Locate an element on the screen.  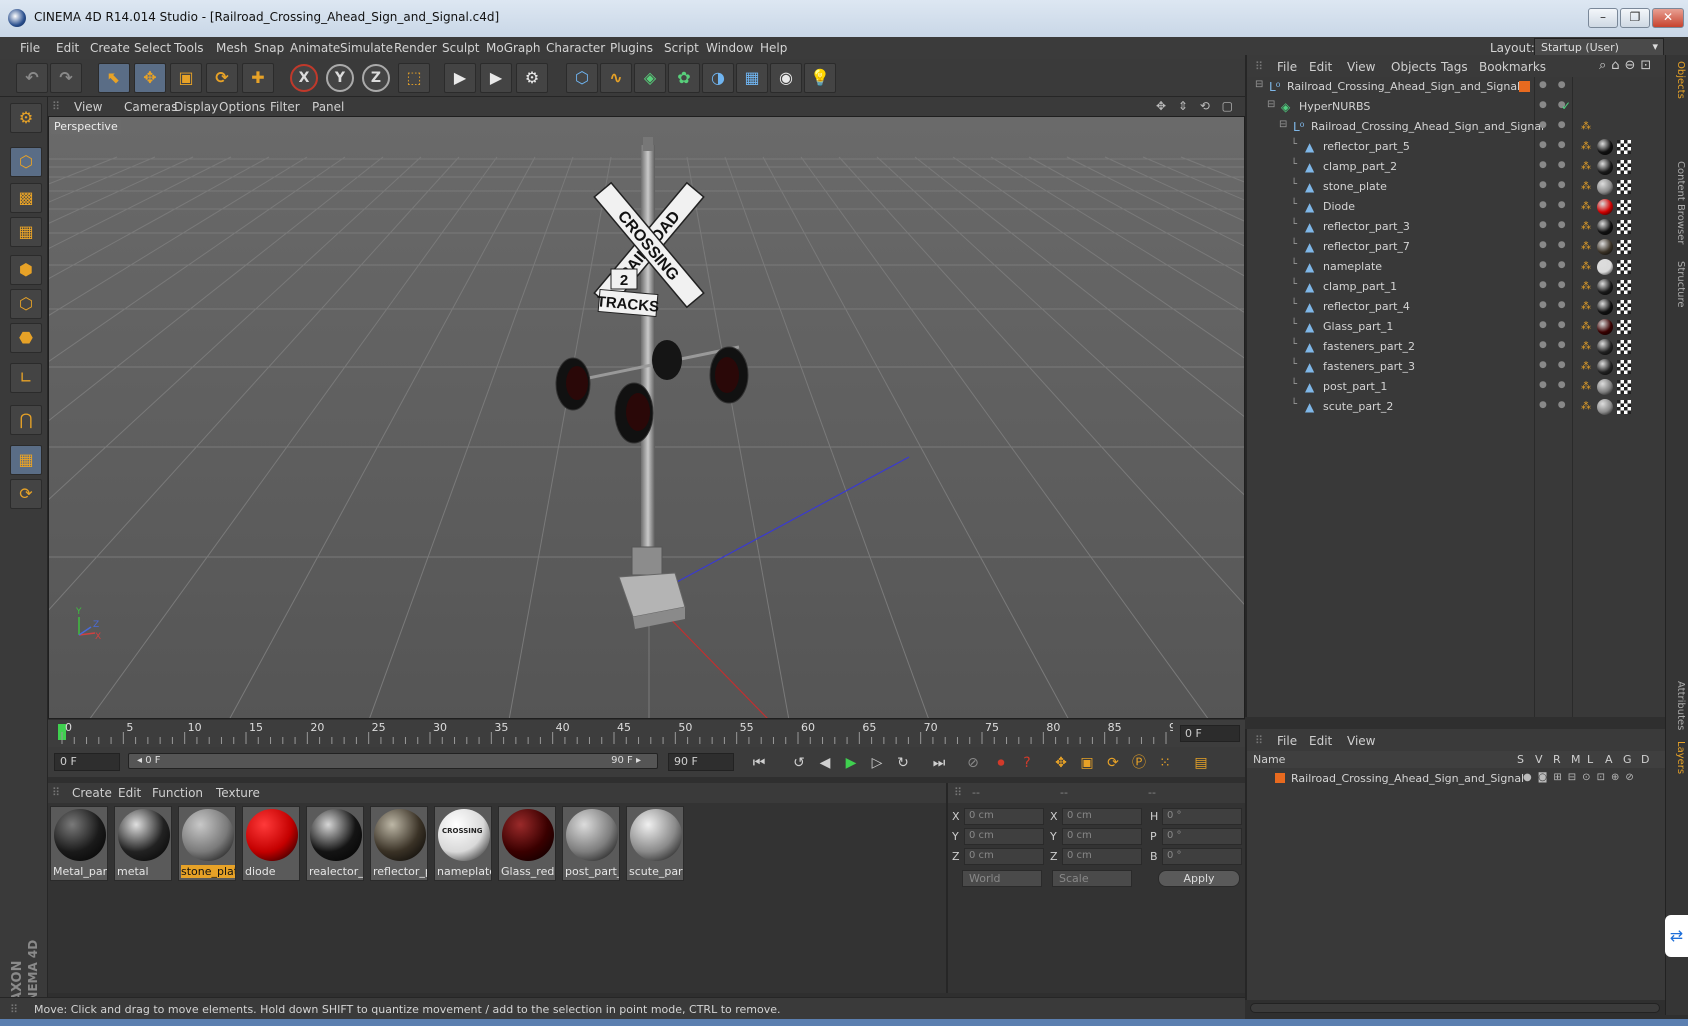
menu-snap: Snap is located at coordinates (269, 48).